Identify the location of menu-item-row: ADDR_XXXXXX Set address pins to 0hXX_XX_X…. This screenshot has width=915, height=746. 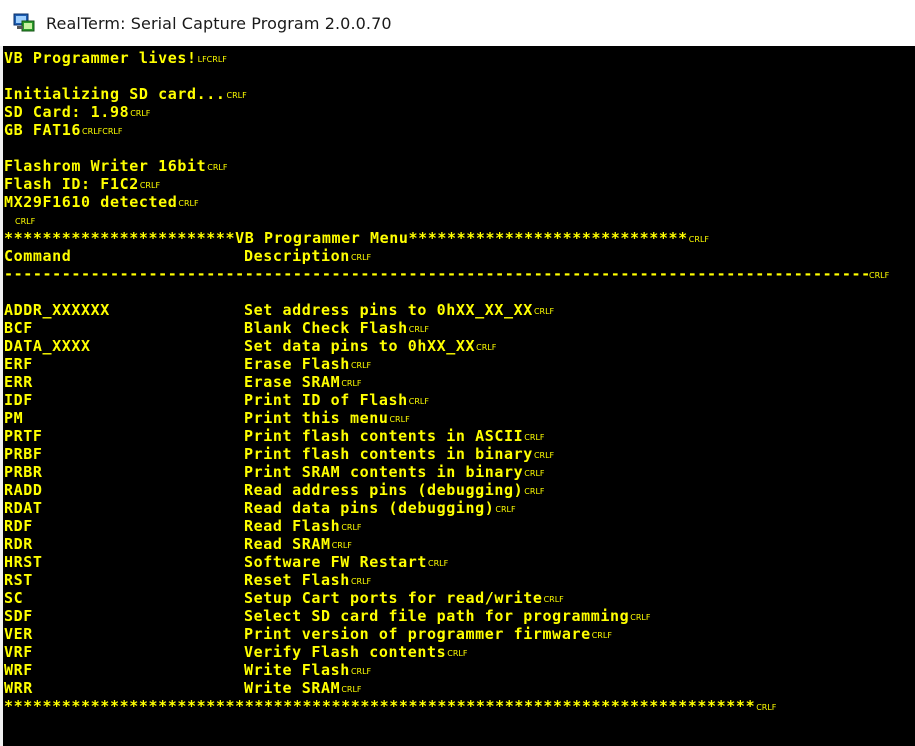
(446, 310).